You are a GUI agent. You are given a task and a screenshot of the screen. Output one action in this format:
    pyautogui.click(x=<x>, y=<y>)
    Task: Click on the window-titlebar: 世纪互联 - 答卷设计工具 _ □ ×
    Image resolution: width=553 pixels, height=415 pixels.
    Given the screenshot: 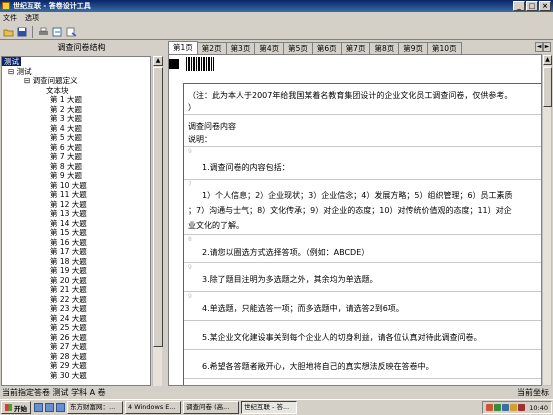 What is the action you would take?
    pyautogui.click(x=276, y=6)
    